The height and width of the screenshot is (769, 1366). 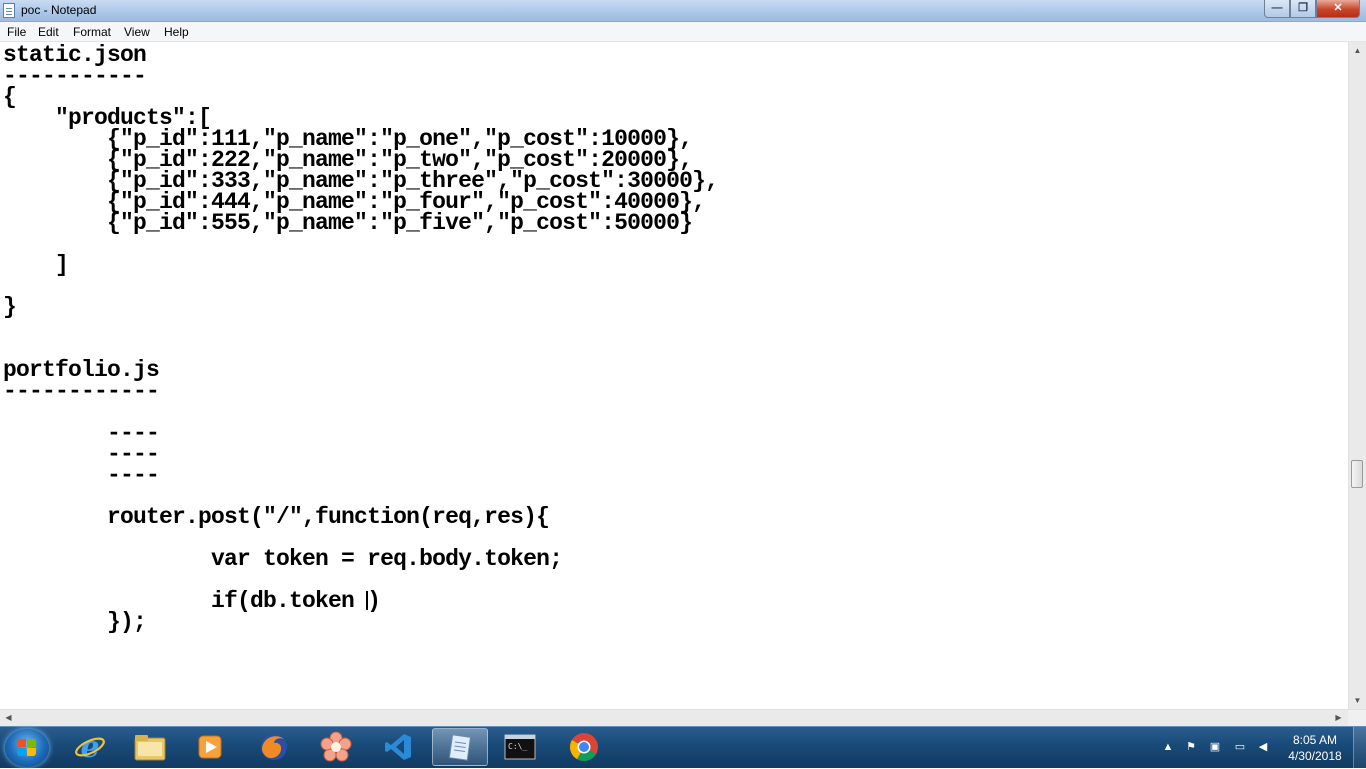 I want to click on editor-line: });, so click(x=75, y=622).